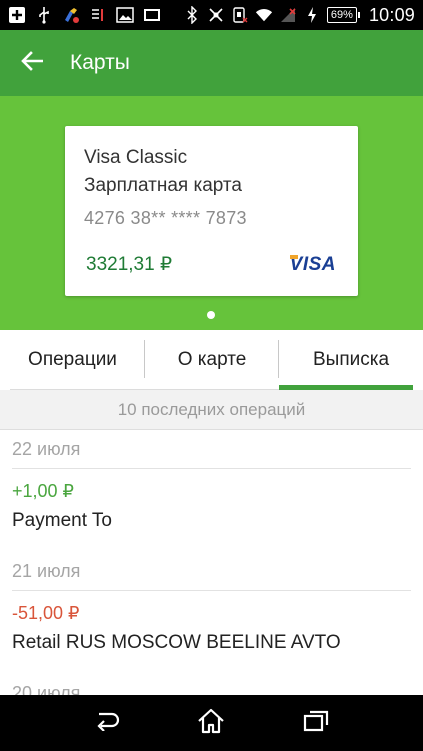  Describe the element at coordinates (71, 15) in the screenshot. I see `cleaner-app-icon` at that location.